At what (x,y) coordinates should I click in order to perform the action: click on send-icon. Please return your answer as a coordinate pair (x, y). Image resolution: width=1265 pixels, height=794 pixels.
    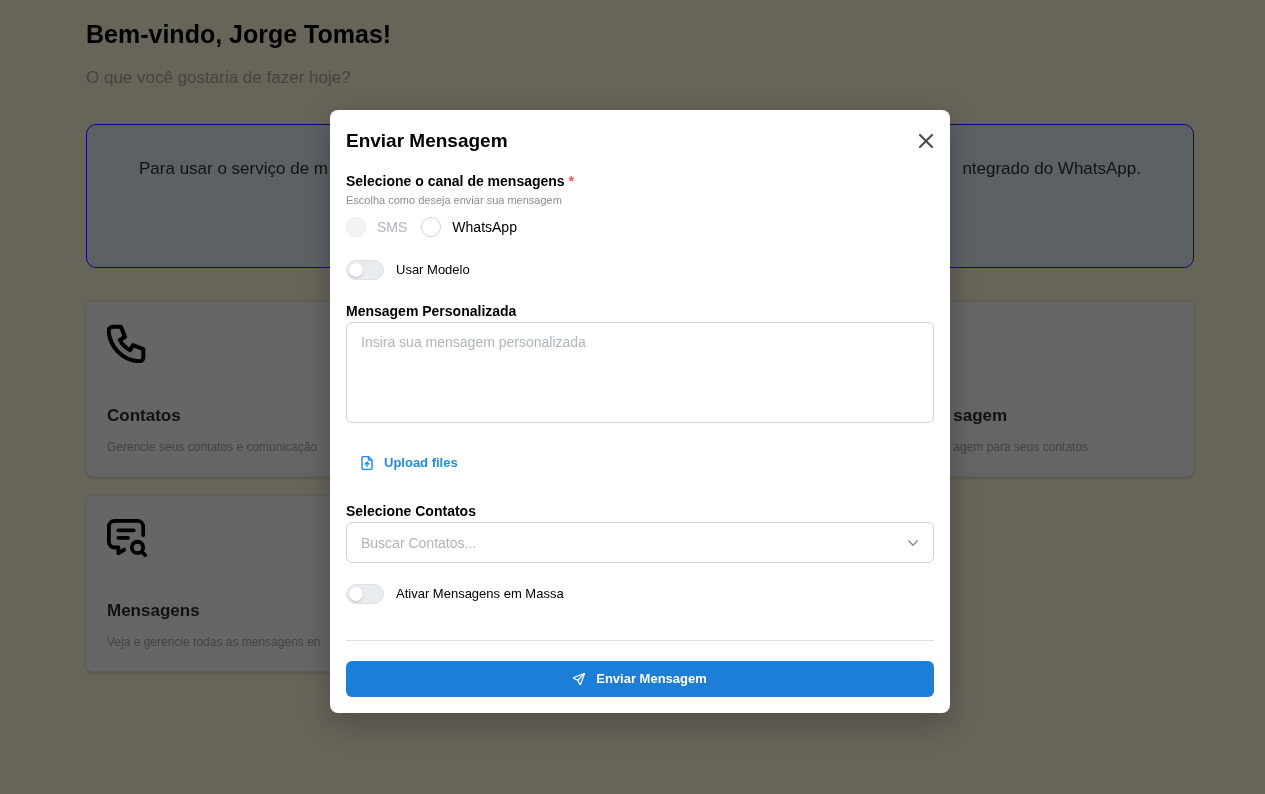
    Looking at the image, I should click on (579, 679).